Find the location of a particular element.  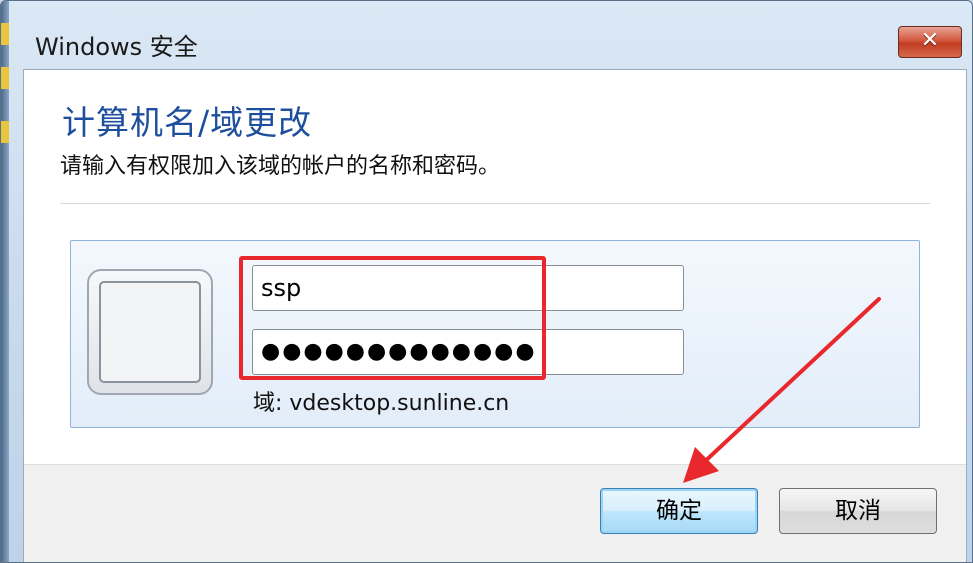

avatar-placeholder-icon is located at coordinates (150, 332).